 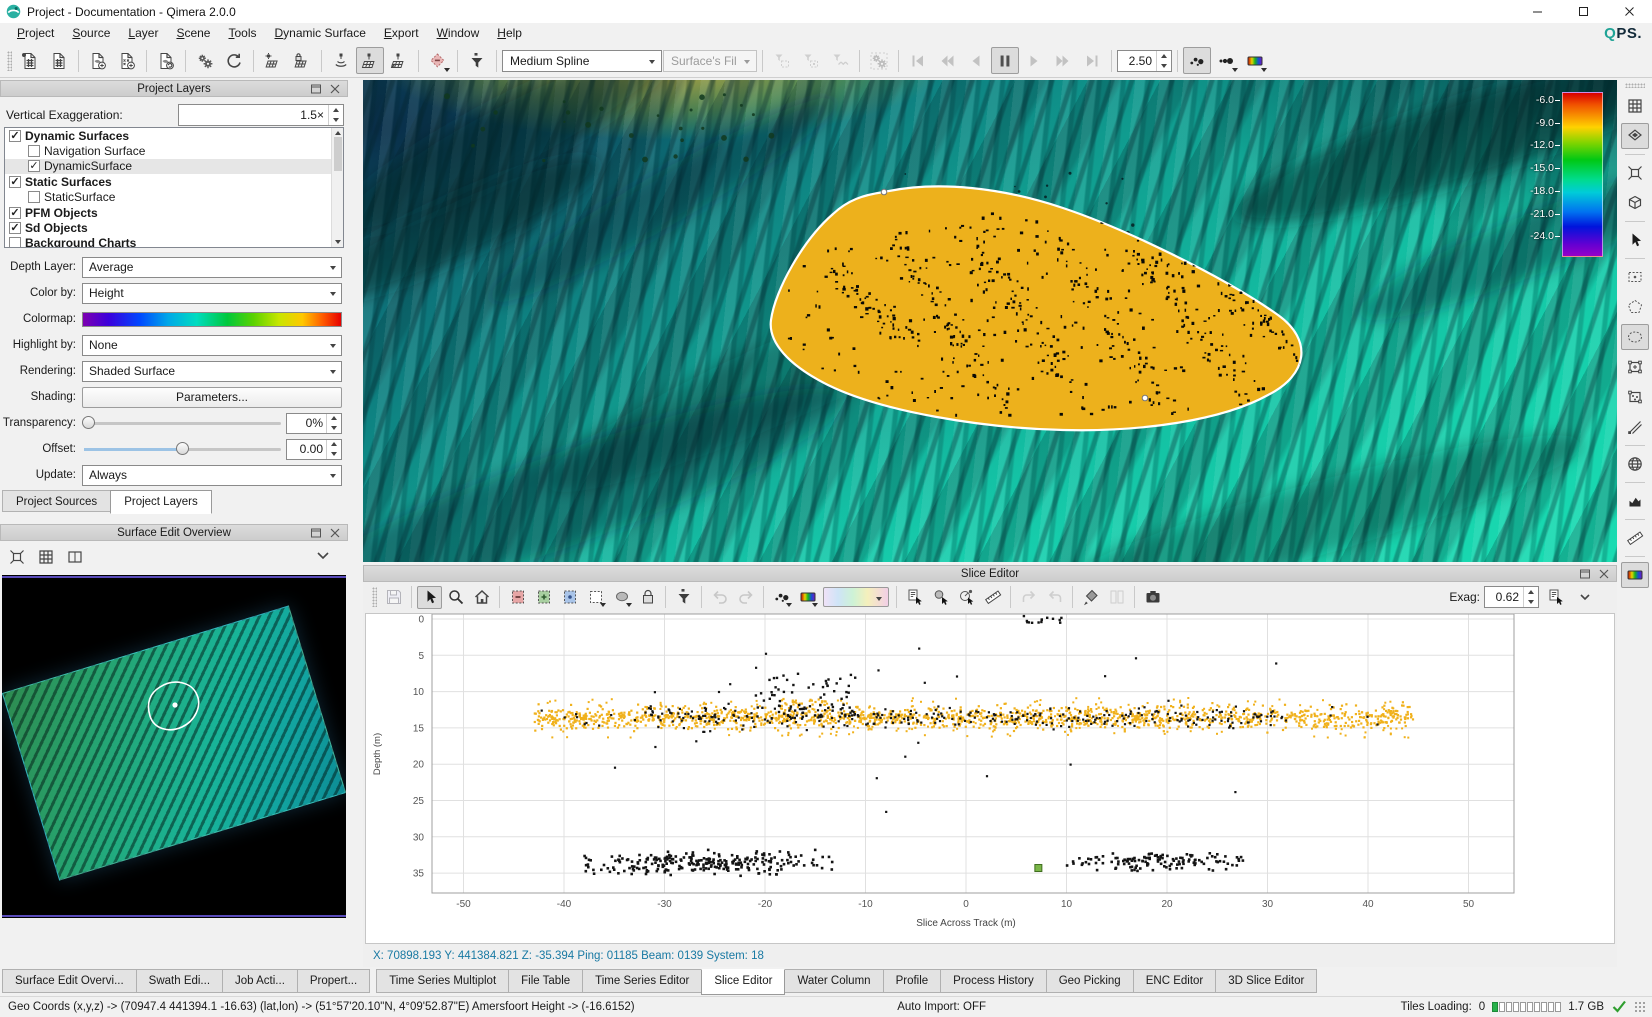 I want to click on undo-button, so click(x=719, y=597).